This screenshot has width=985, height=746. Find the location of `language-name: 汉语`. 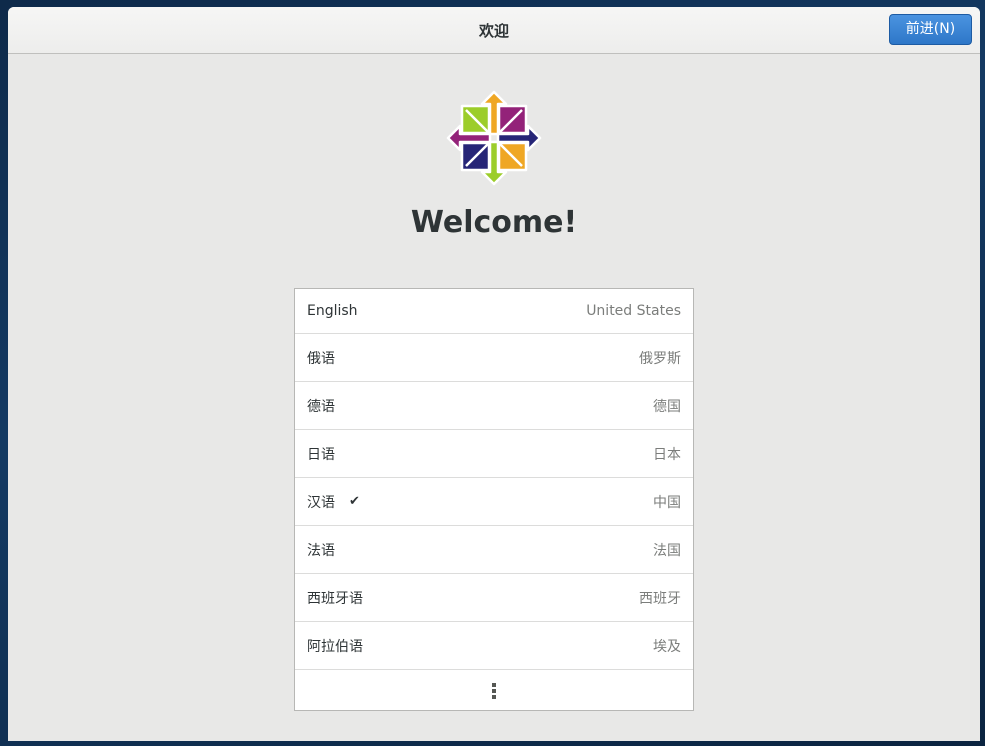

language-name: 汉语 is located at coordinates (321, 502).